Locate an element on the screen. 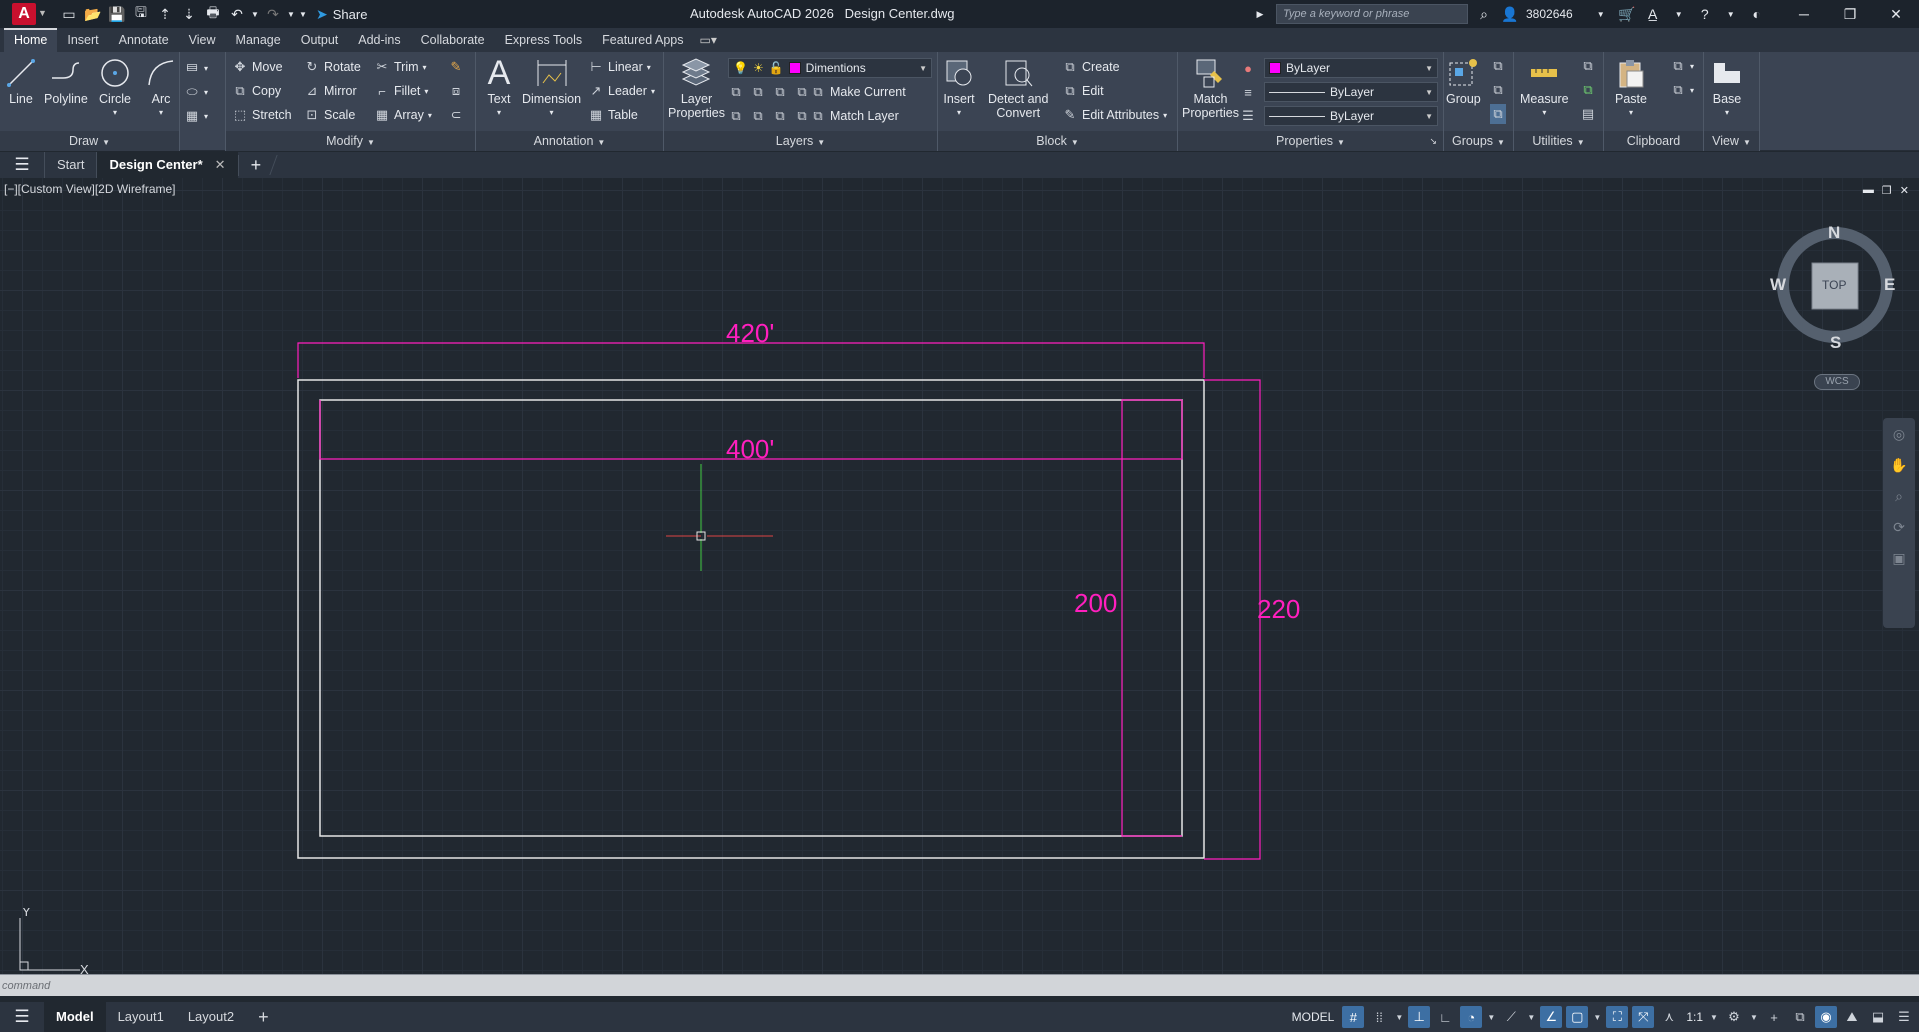  object-snap-dropdown-icon: ▼ is located at coordinates (1597, 1017).